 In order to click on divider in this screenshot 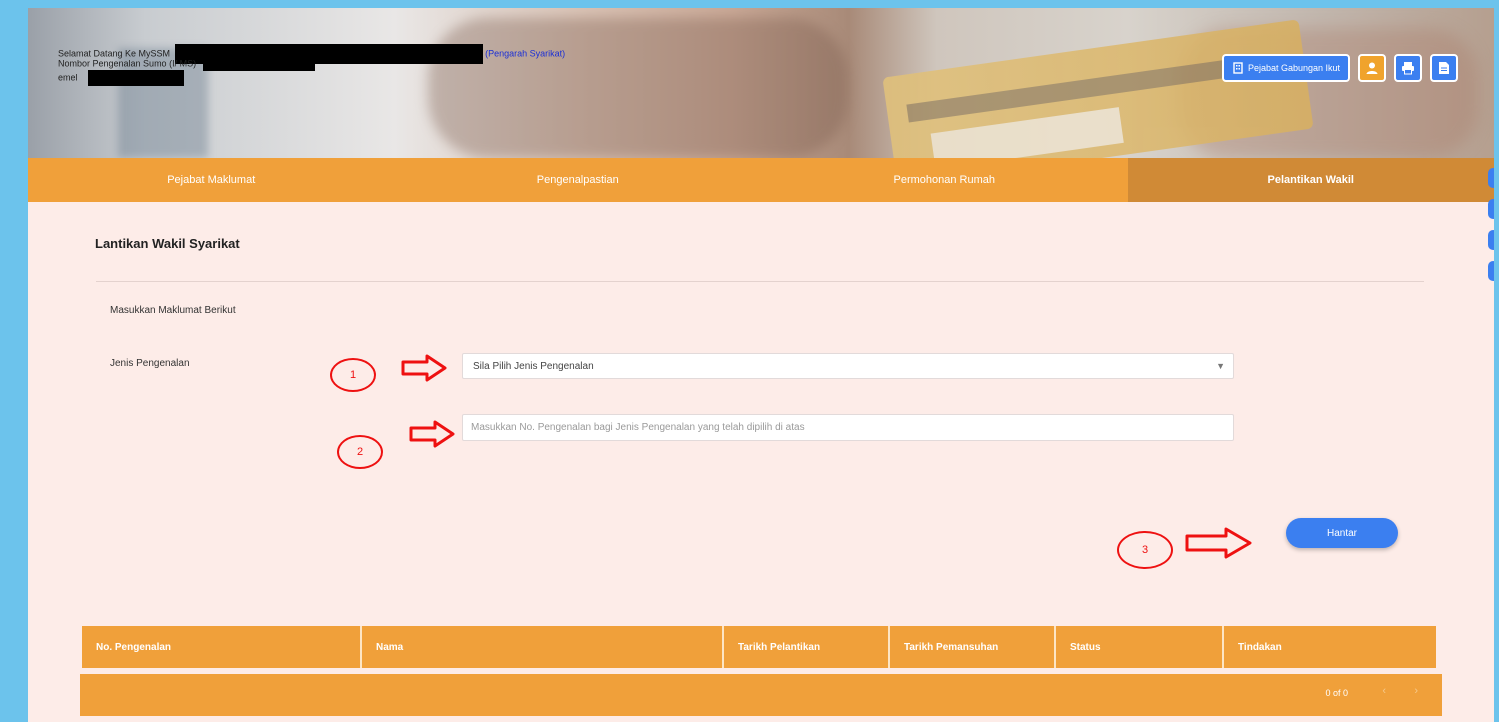, I will do `click(760, 281)`.